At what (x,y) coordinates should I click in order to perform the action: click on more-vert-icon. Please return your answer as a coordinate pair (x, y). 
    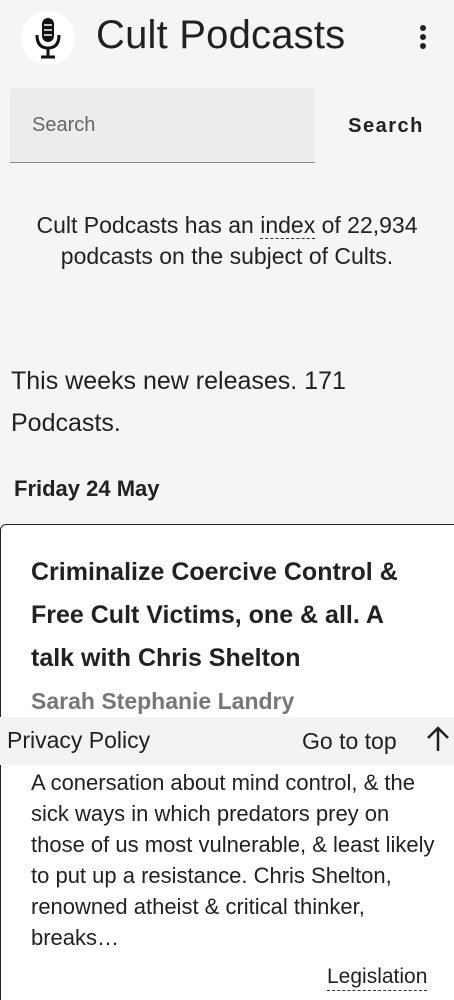
    Looking at the image, I should click on (423, 37).